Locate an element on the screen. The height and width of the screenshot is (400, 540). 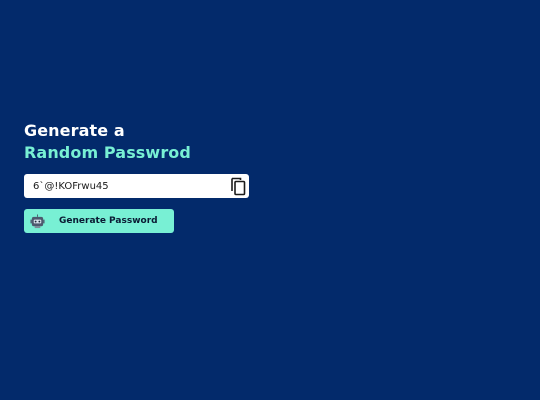
copy-button is located at coordinates (237, 186).